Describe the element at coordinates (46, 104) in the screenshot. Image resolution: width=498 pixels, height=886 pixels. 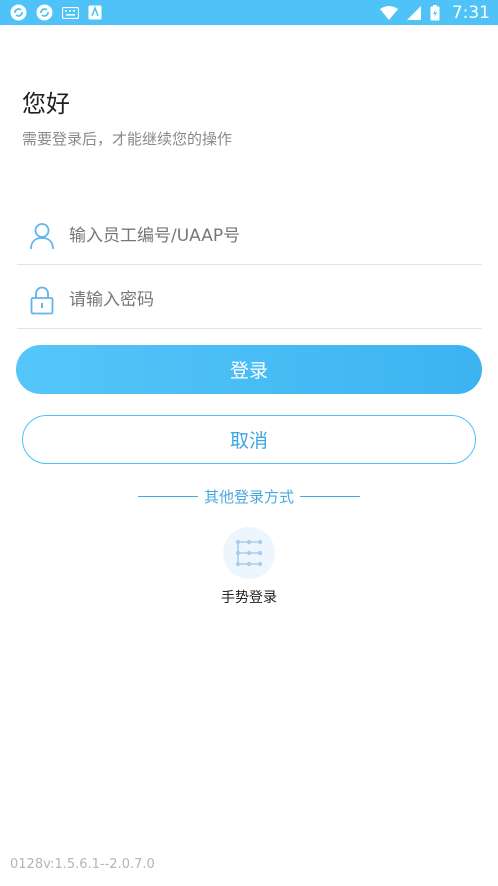
I see `greeting-title: 您好` at that location.